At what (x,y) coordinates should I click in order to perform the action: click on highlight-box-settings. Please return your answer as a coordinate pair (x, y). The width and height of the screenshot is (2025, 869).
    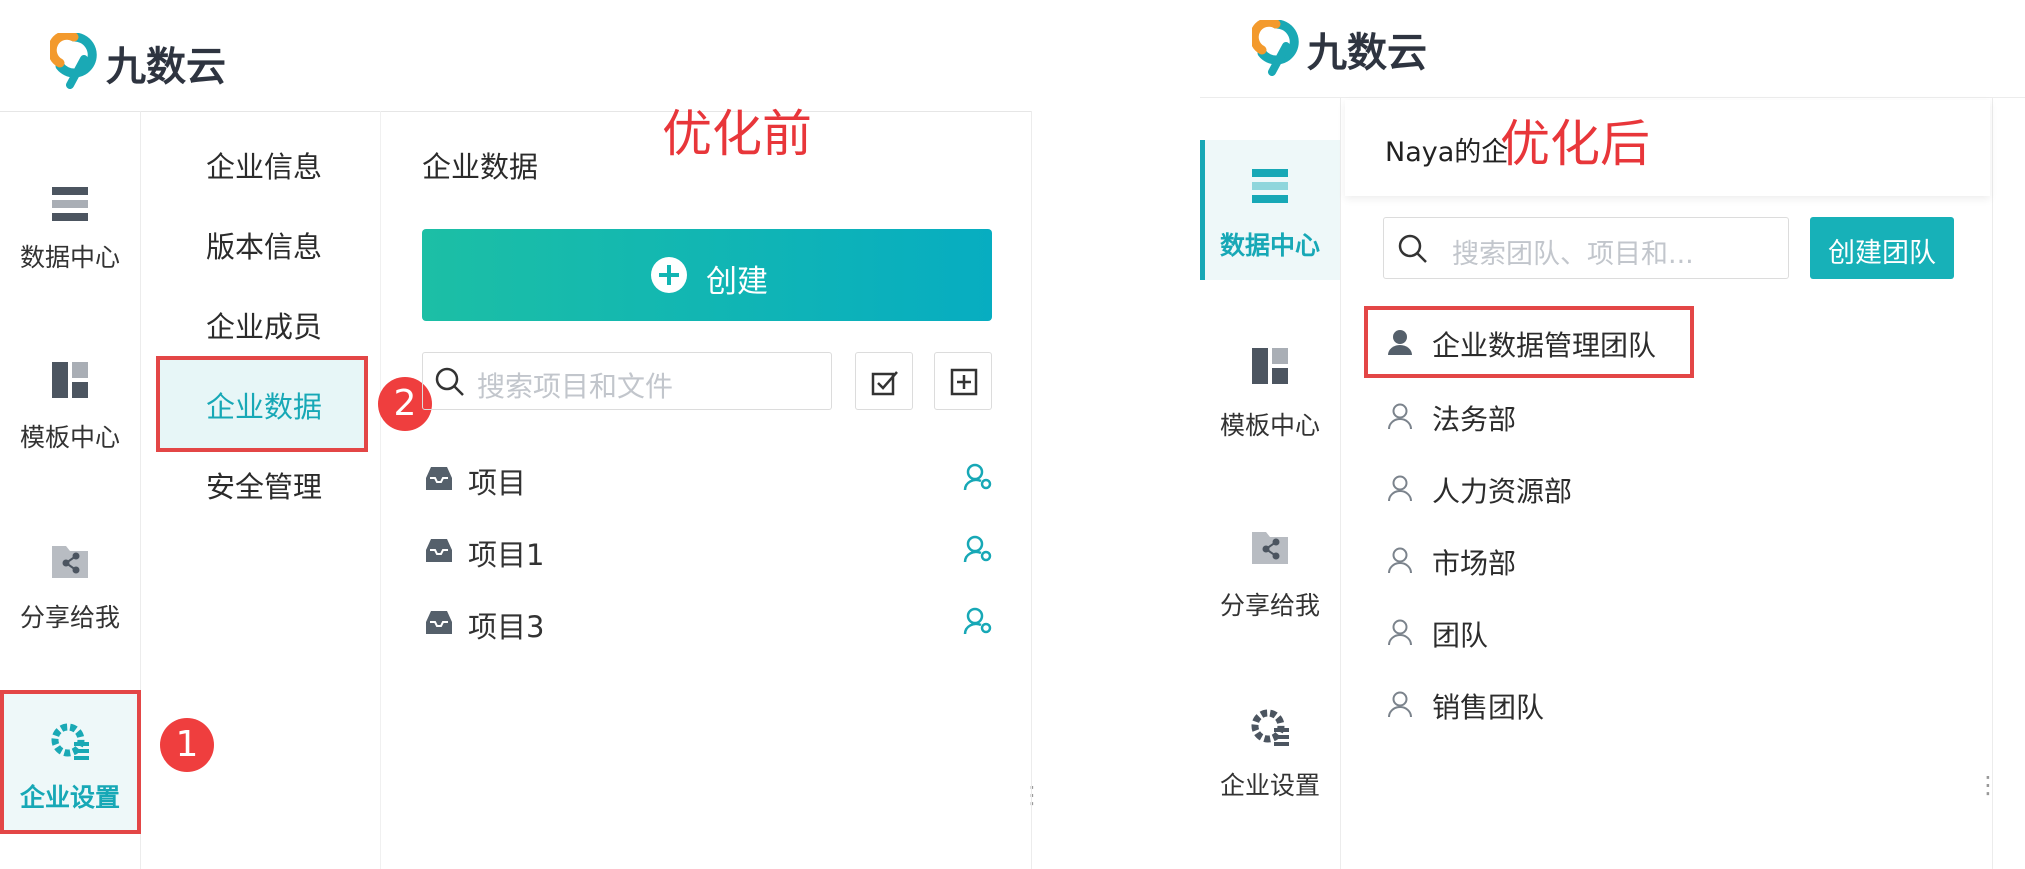
    Looking at the image, I should click on (70, 762).